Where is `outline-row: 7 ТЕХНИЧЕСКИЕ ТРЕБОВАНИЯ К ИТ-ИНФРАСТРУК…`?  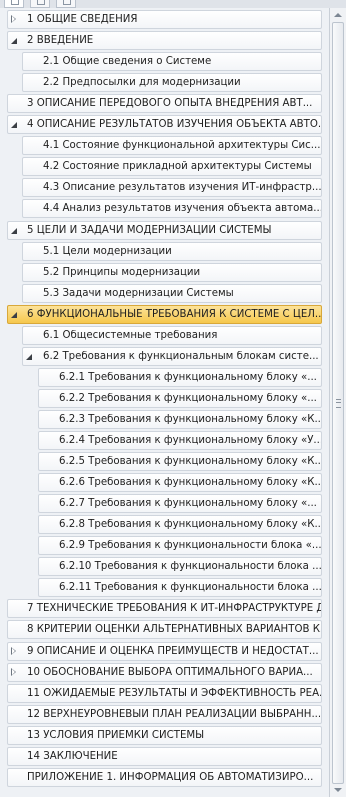 outline-row: 7 ТЕХНИЧЕСКИЕ ТРЕБОВАНИЯ К ИТ-ИНФРАСТРУК… is located at coordinates (164, 608).